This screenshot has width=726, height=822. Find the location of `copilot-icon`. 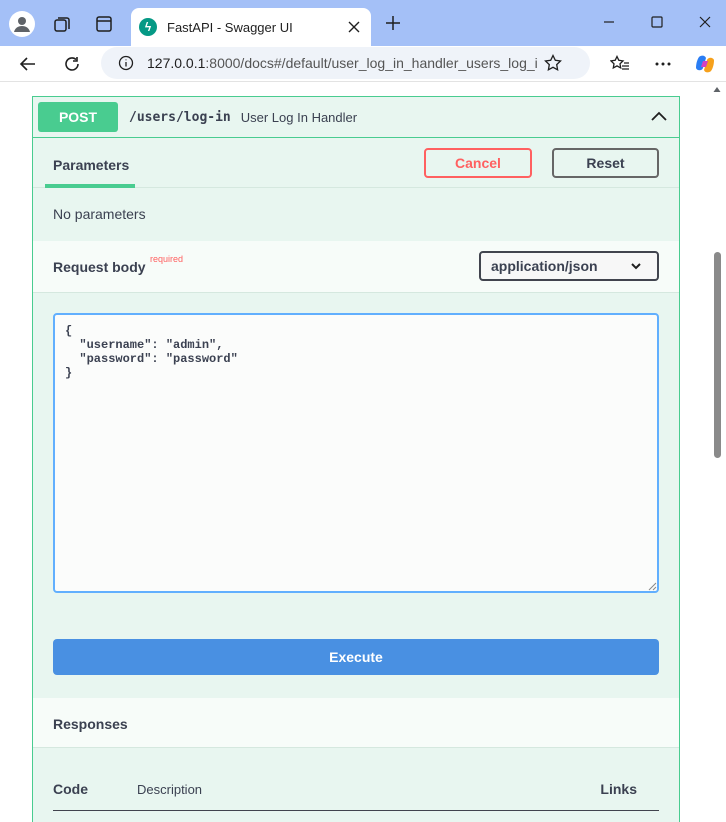

copilot-icon is located at coordinates (705, 64).